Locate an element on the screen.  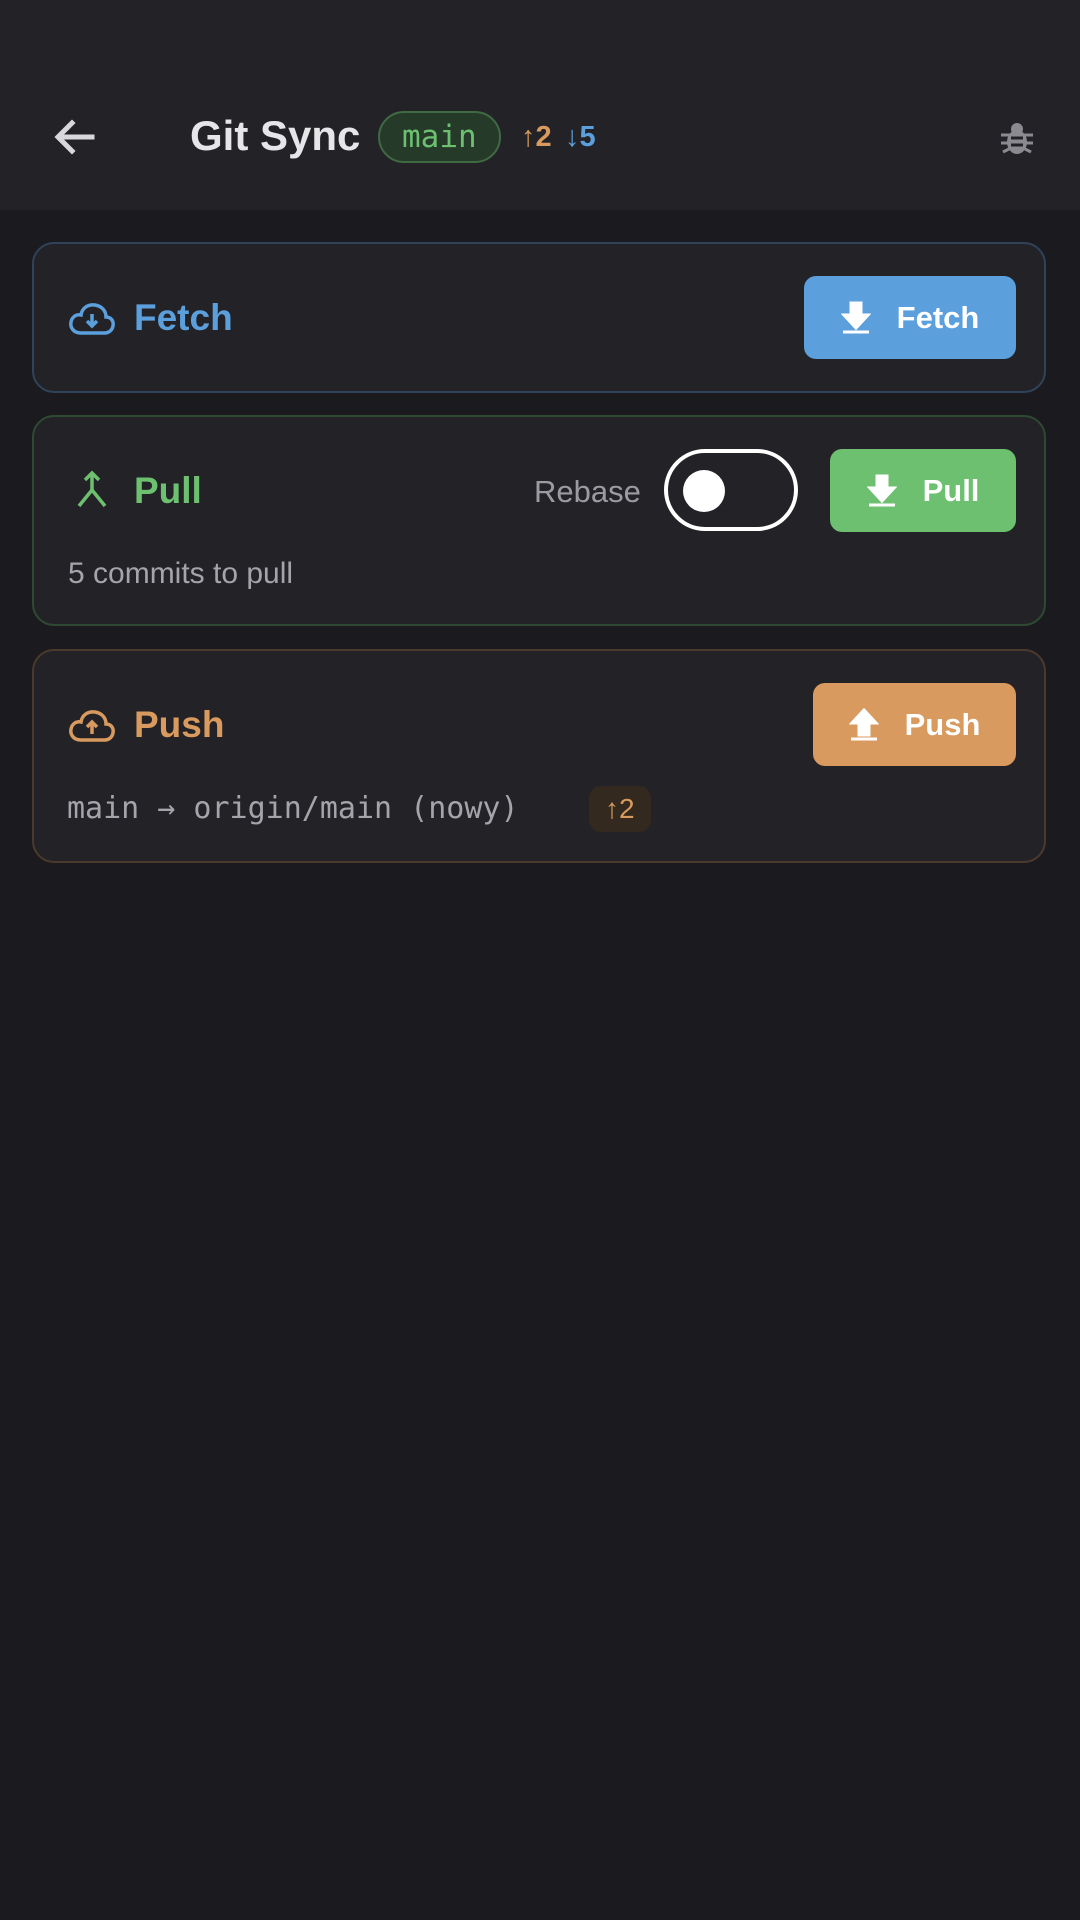
bug-icon is located at coordinates (1017, 138).